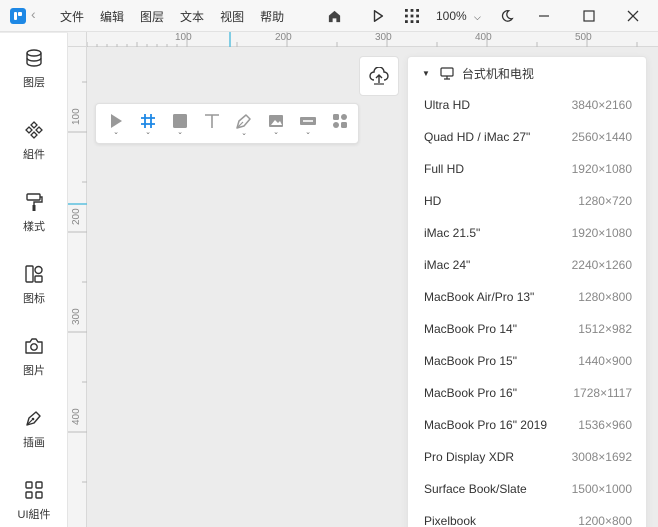 The image size is (658, 527). Describe the element at coordinates (497, 73) in the screenshot. I see `preset-category-title: 台式机和电视` at that location.